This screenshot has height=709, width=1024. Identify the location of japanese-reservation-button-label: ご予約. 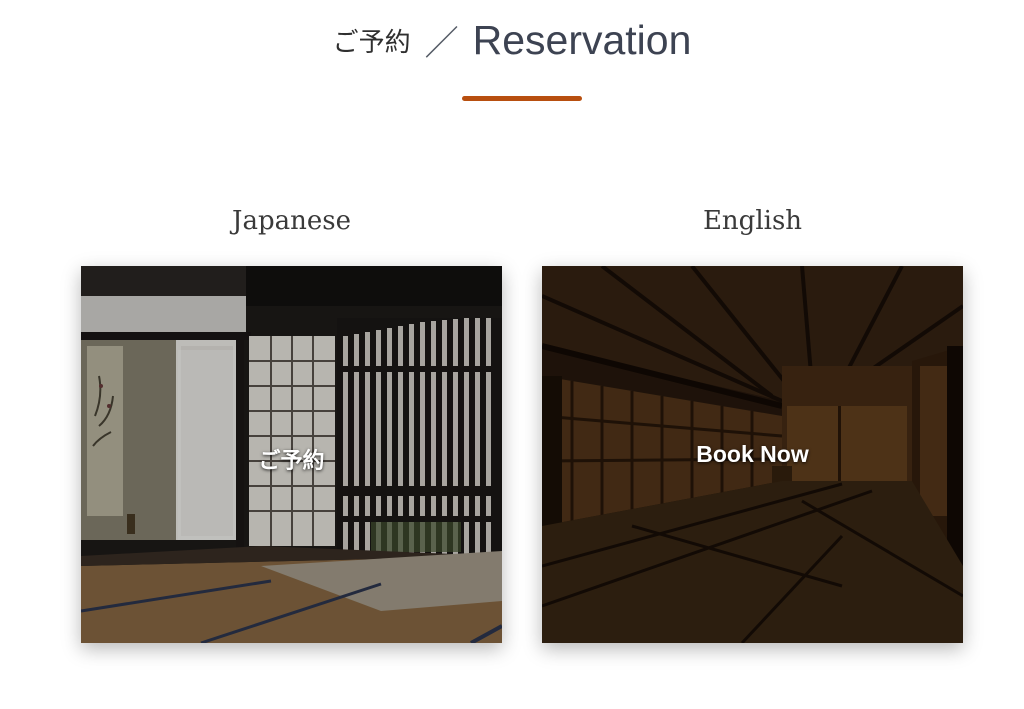
(291, 461).